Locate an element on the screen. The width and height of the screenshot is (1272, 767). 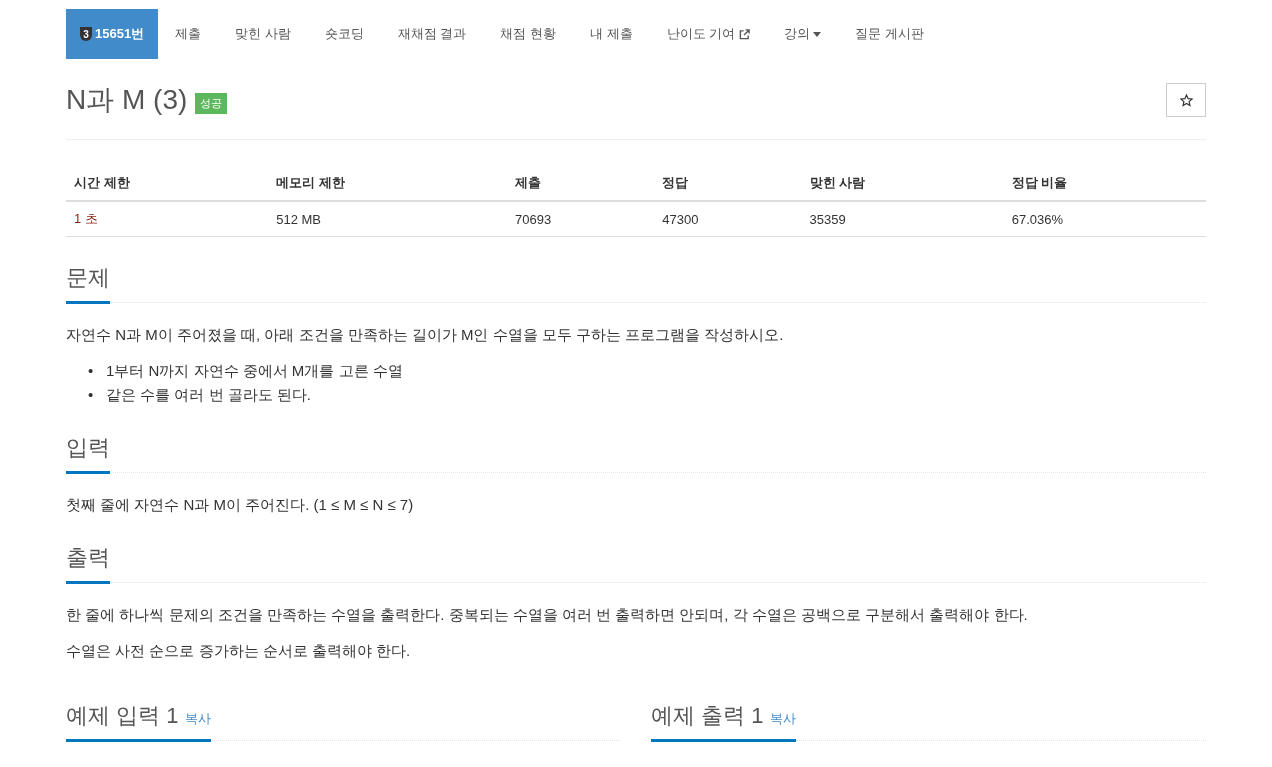
nav-tab: 숏코딩 is located at coordinates (344, 34).